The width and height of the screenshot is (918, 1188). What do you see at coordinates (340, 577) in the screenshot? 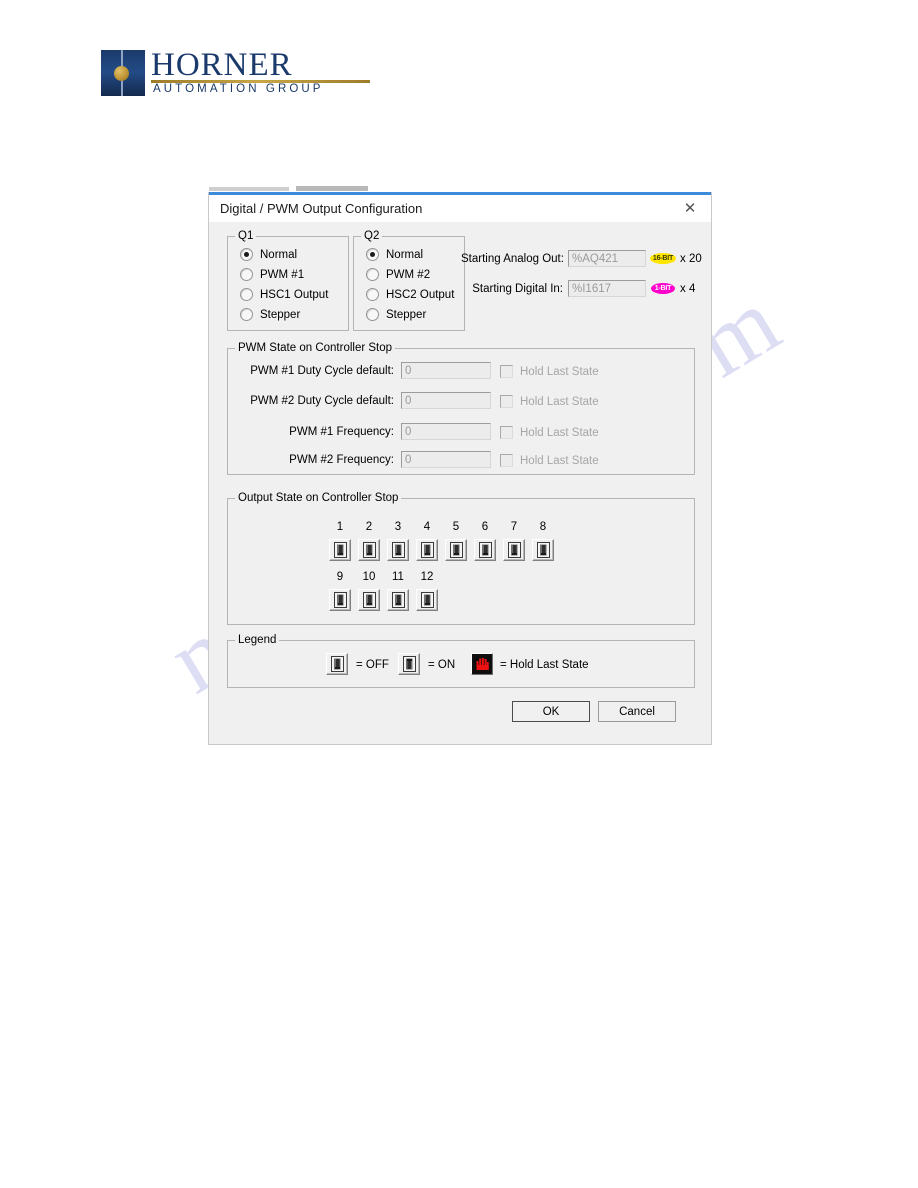
I see `output-number: 9` at bounding box center [340, 577].